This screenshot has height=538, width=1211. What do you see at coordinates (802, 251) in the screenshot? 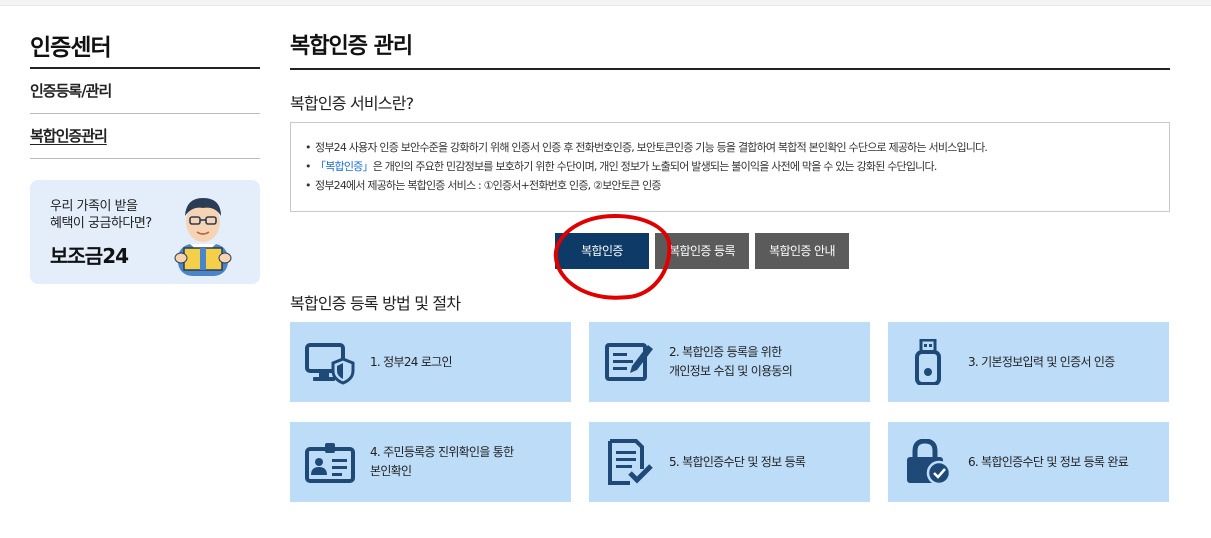
I see `tab-multi-auth-guide: 복합인증 안내` at bounding box center [802, 251].